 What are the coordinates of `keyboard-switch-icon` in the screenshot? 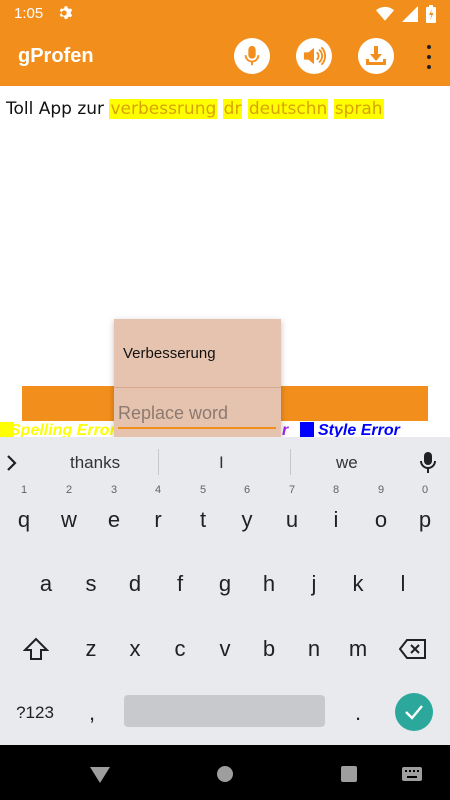 It's located at (412, 774).